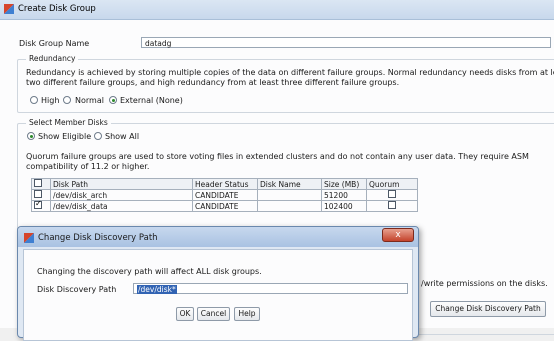 The width and height of the screenshot is (554, 341). What do you see at coordinates (67, 100) in the screenshot?
I see `redundancy-normal-radio` at bounding box center [67, 100].